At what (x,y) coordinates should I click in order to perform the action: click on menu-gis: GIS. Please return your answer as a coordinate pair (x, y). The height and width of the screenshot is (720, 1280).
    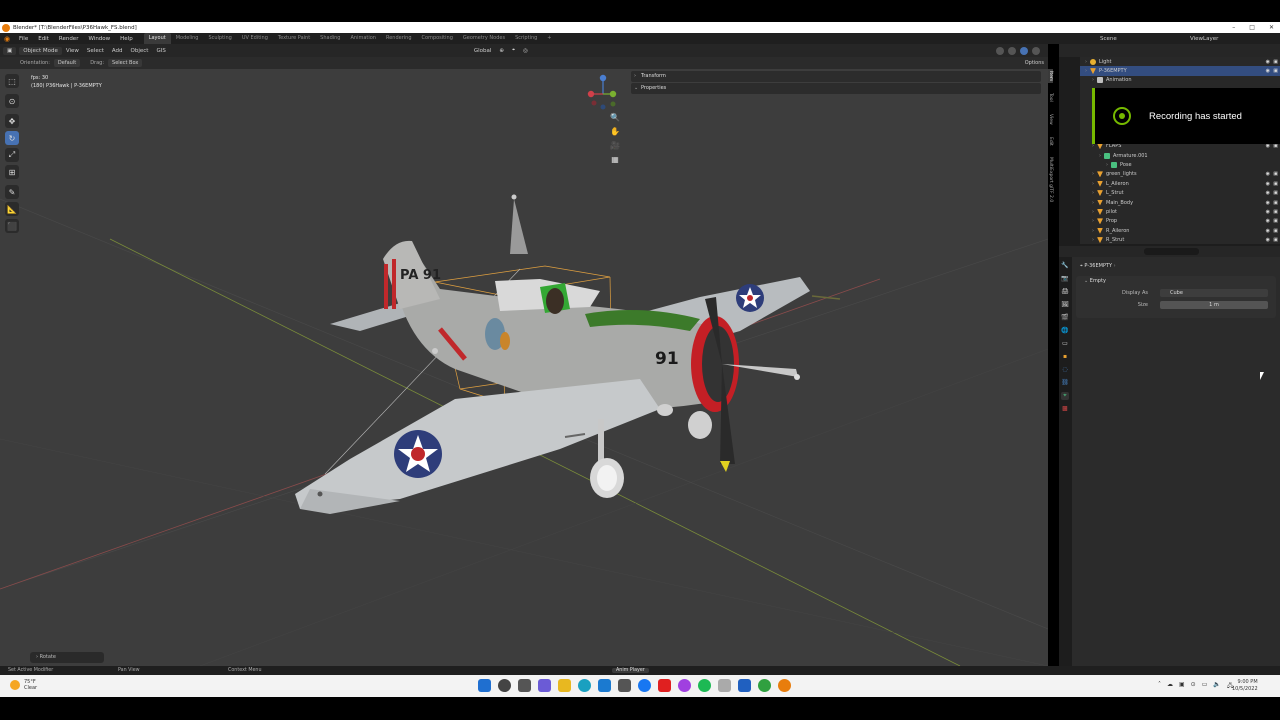
    Looking at the image, I should click on (160, 51).